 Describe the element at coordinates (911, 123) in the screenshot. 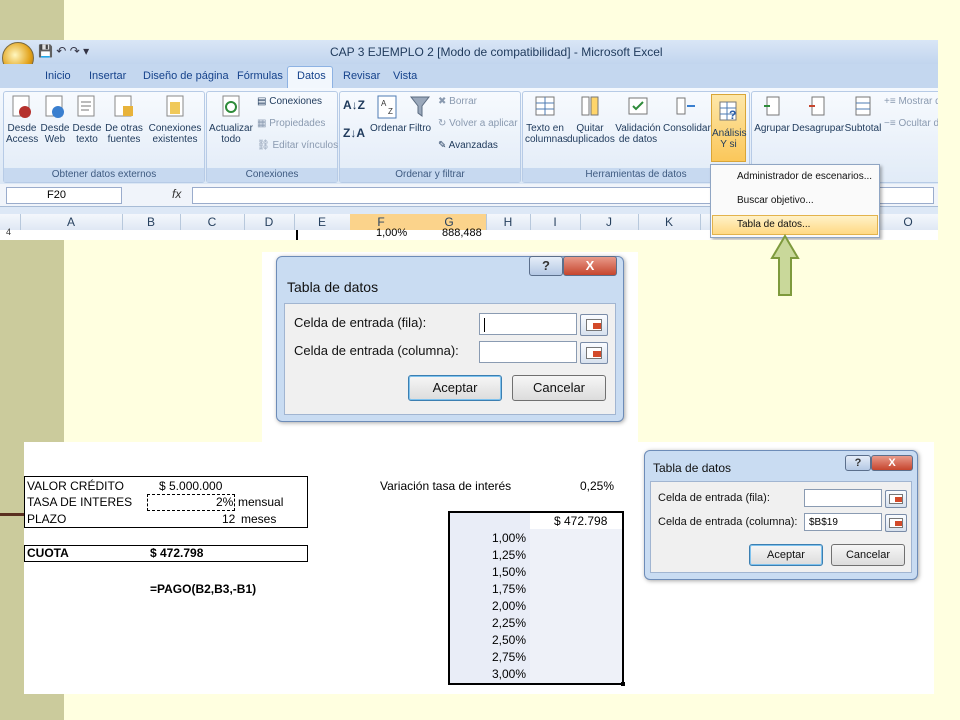

I see `ocultar-detalle-item: −≡ Ocultar de` at that location.